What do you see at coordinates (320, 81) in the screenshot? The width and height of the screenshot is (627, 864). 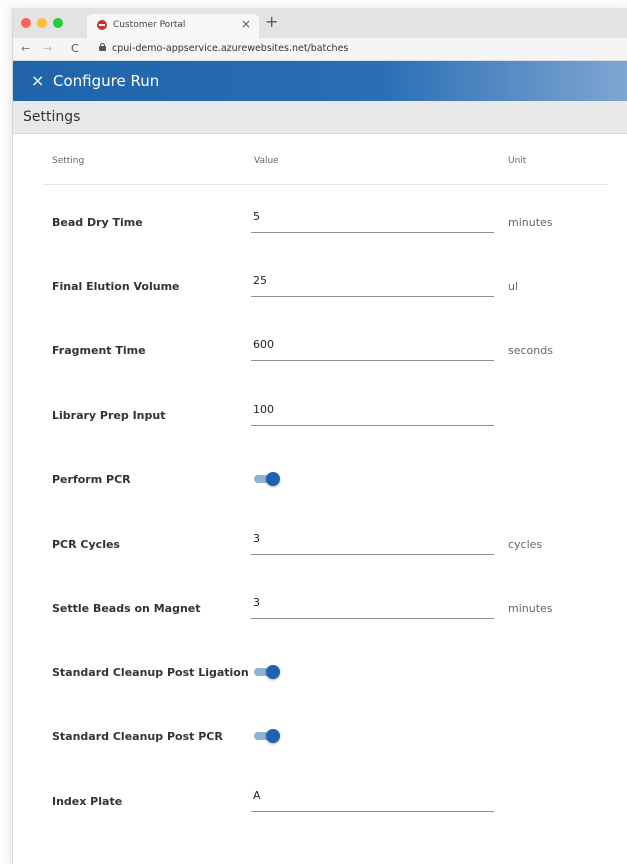 I see `app-header: × Configure Run` at bounding box center [320, 81].